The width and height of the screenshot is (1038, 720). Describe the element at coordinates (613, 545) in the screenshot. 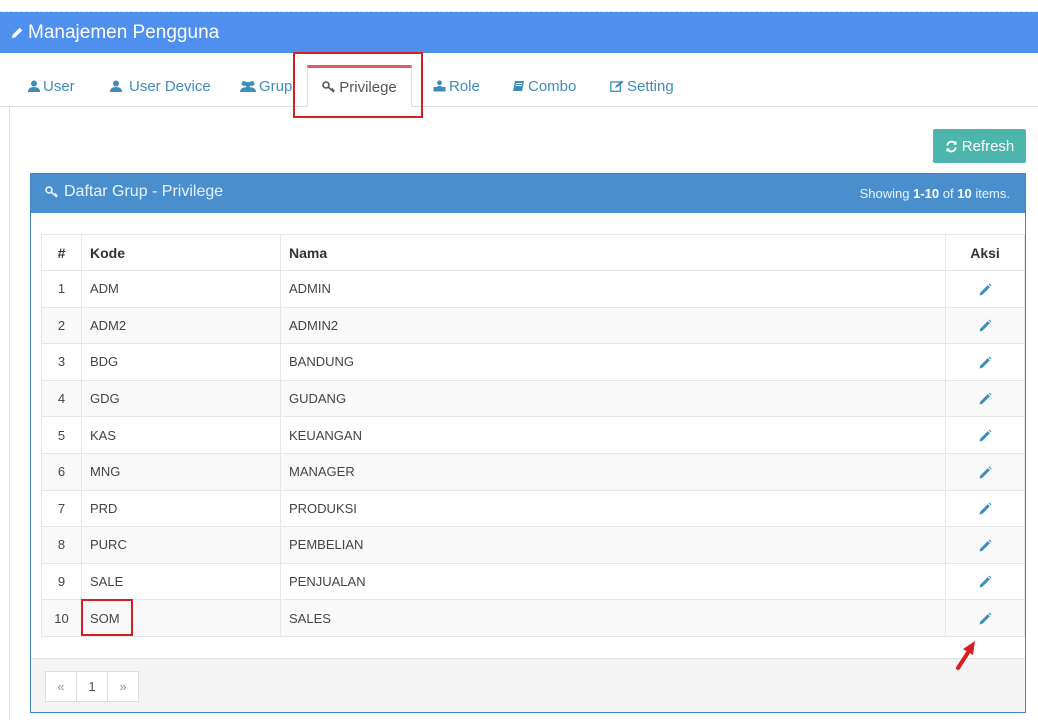

I see `cell-nama: PEMBELIAN` at that location.